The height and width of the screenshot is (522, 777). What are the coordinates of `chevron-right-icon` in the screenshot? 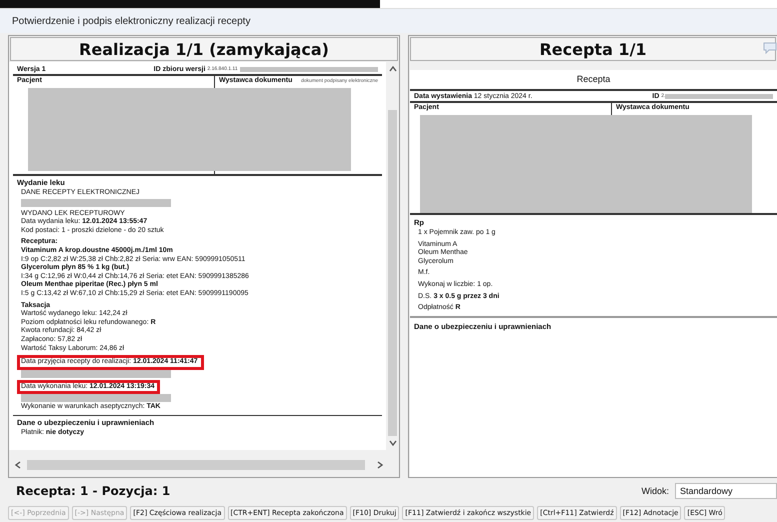 It's located at (380, 465).